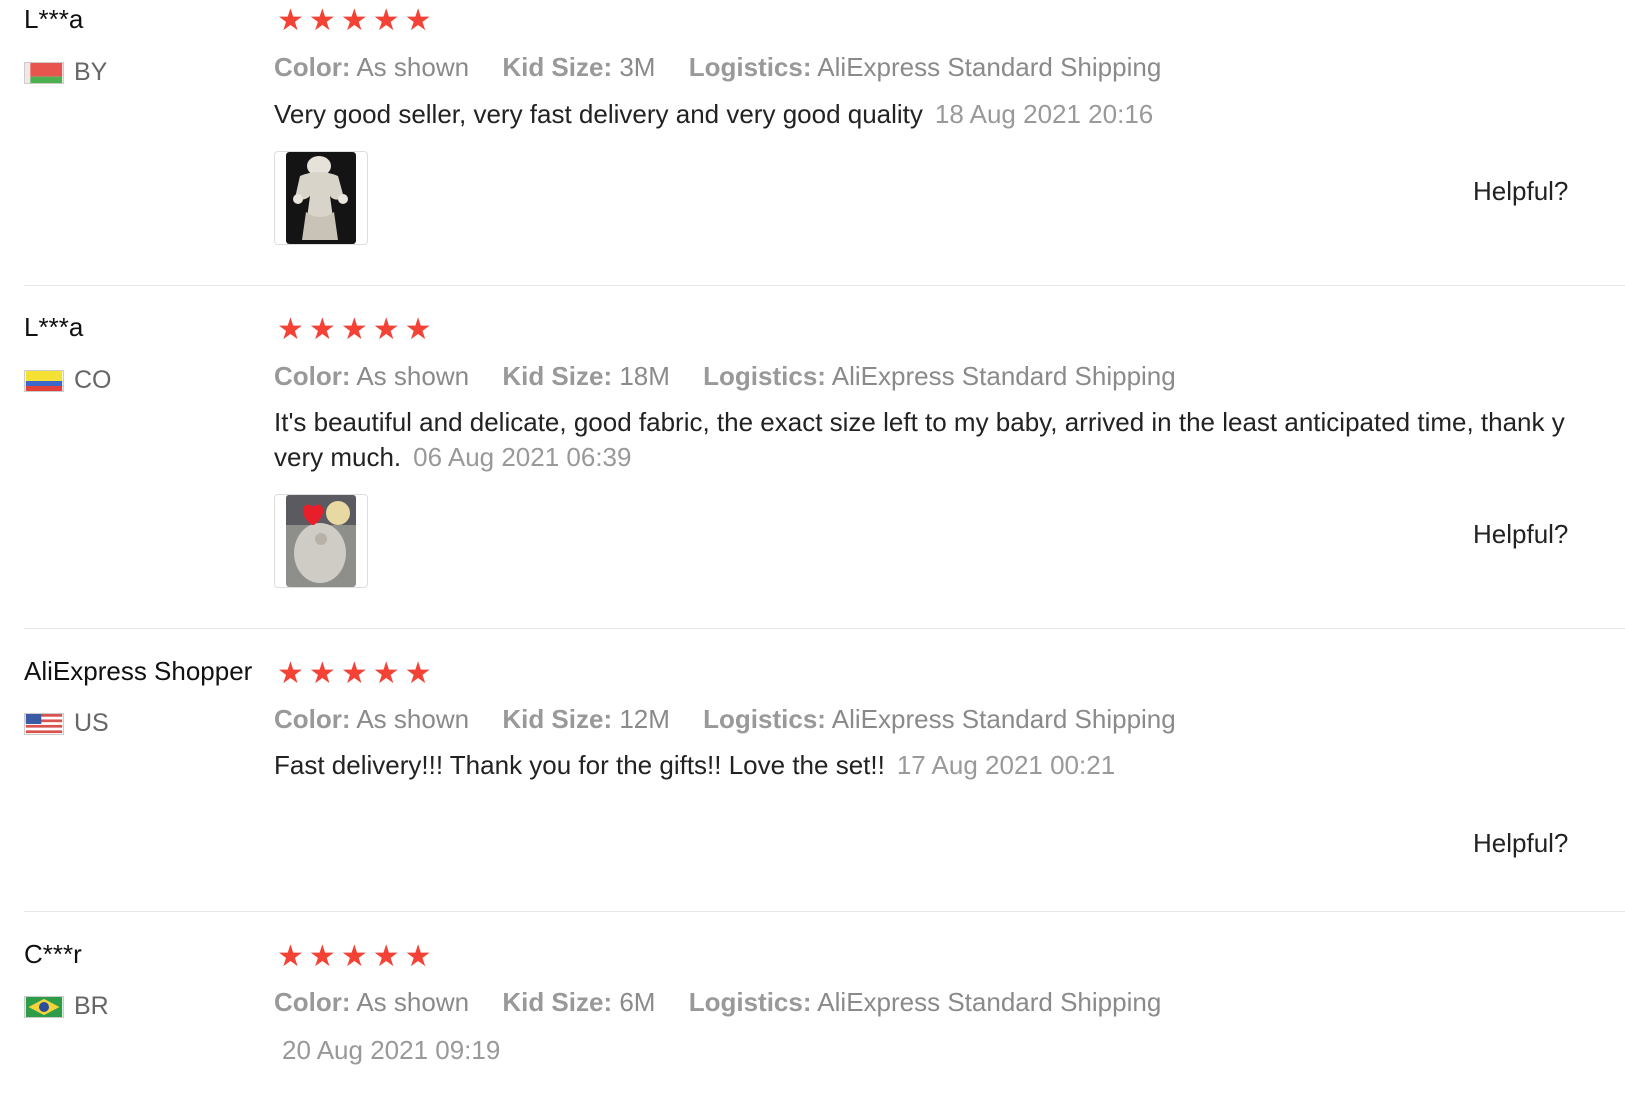  I want to click on reviewer-country: BR, so click(66, 1006).